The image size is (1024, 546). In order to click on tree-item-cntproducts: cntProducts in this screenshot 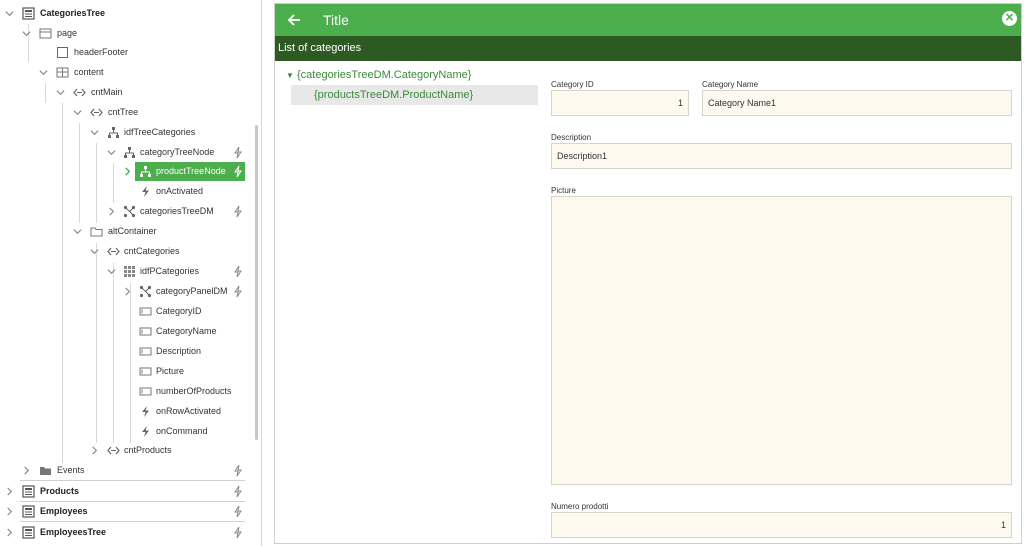, I will do `click(125, 450)`.